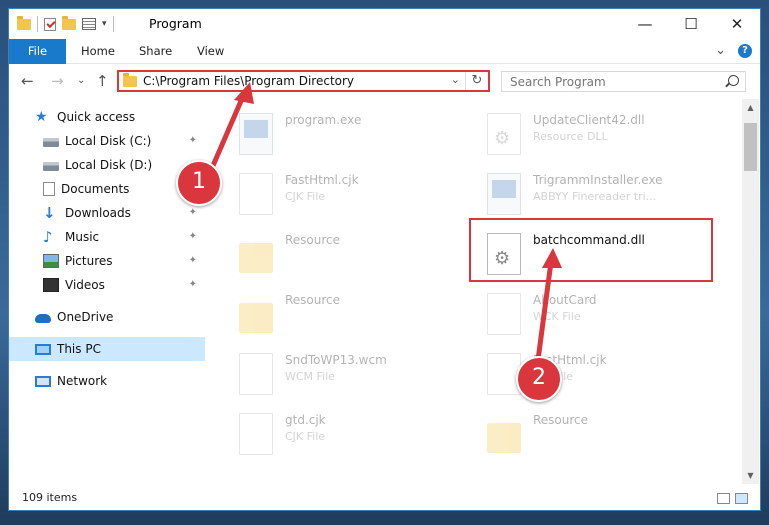  I want to click on annotation-badge-2: 2, so click(539, 379).